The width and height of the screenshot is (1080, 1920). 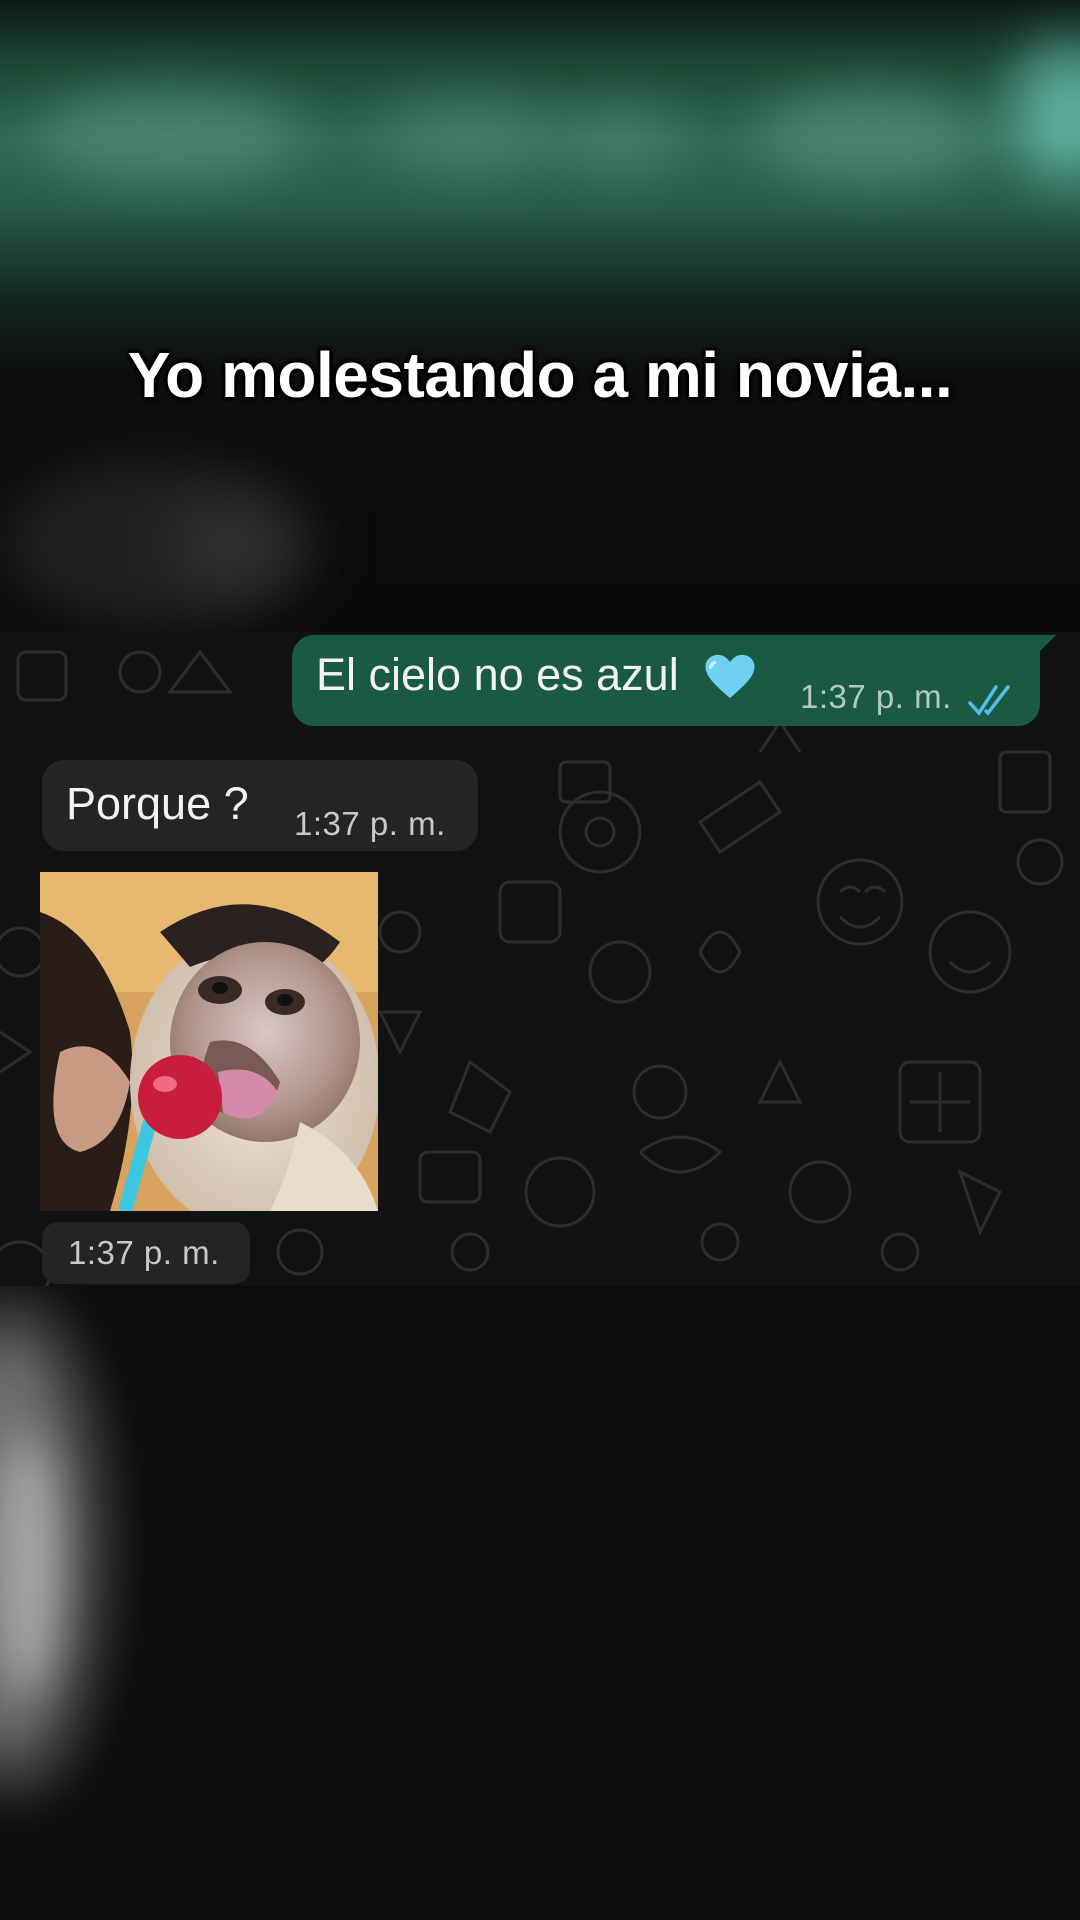 What do you see at coordinates (1043, 648) in the screenshot?
I see `bubble-tail` at bounding box center [1043, 648].